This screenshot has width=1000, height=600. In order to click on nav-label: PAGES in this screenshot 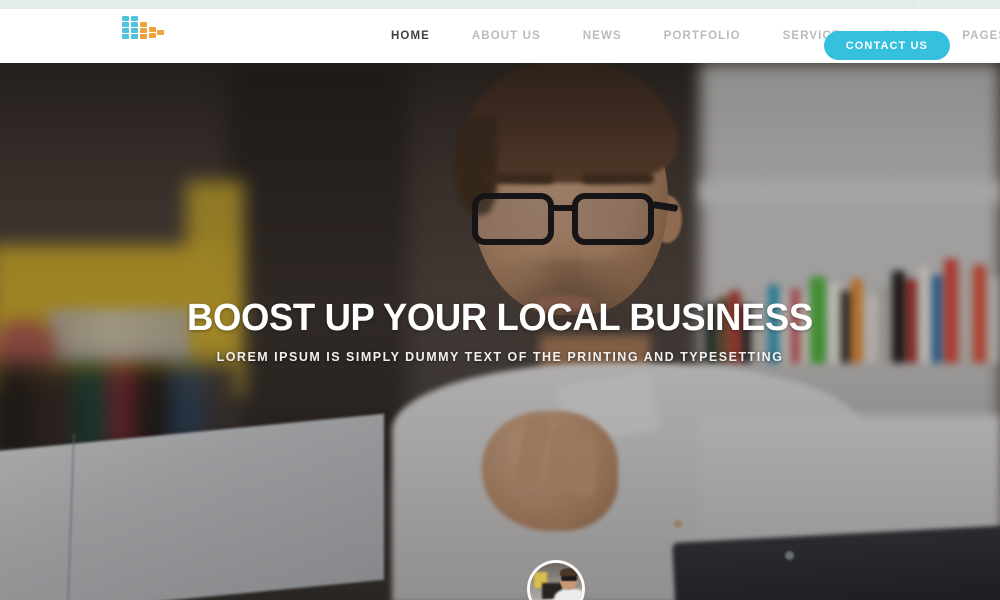, I will do `click(981, 36)`.